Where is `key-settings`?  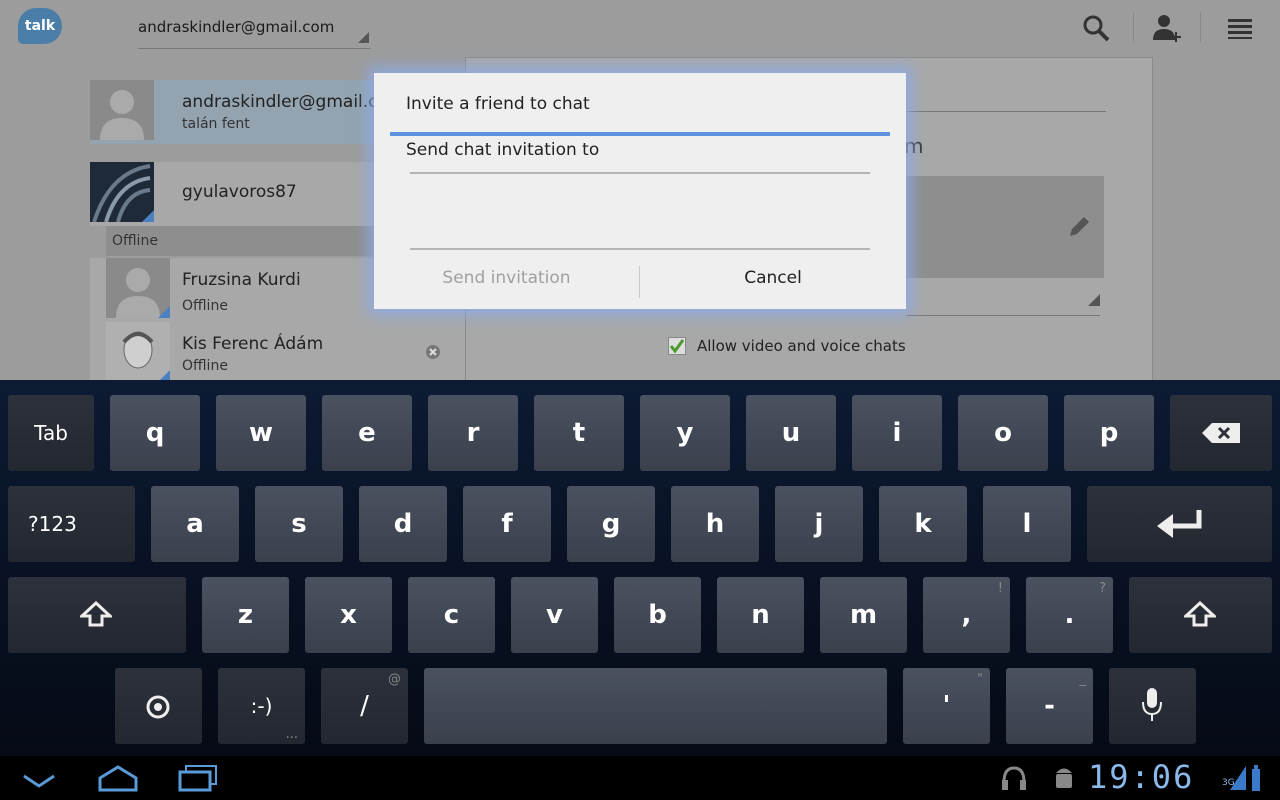
key-settings is located at coordinates (158, 706).